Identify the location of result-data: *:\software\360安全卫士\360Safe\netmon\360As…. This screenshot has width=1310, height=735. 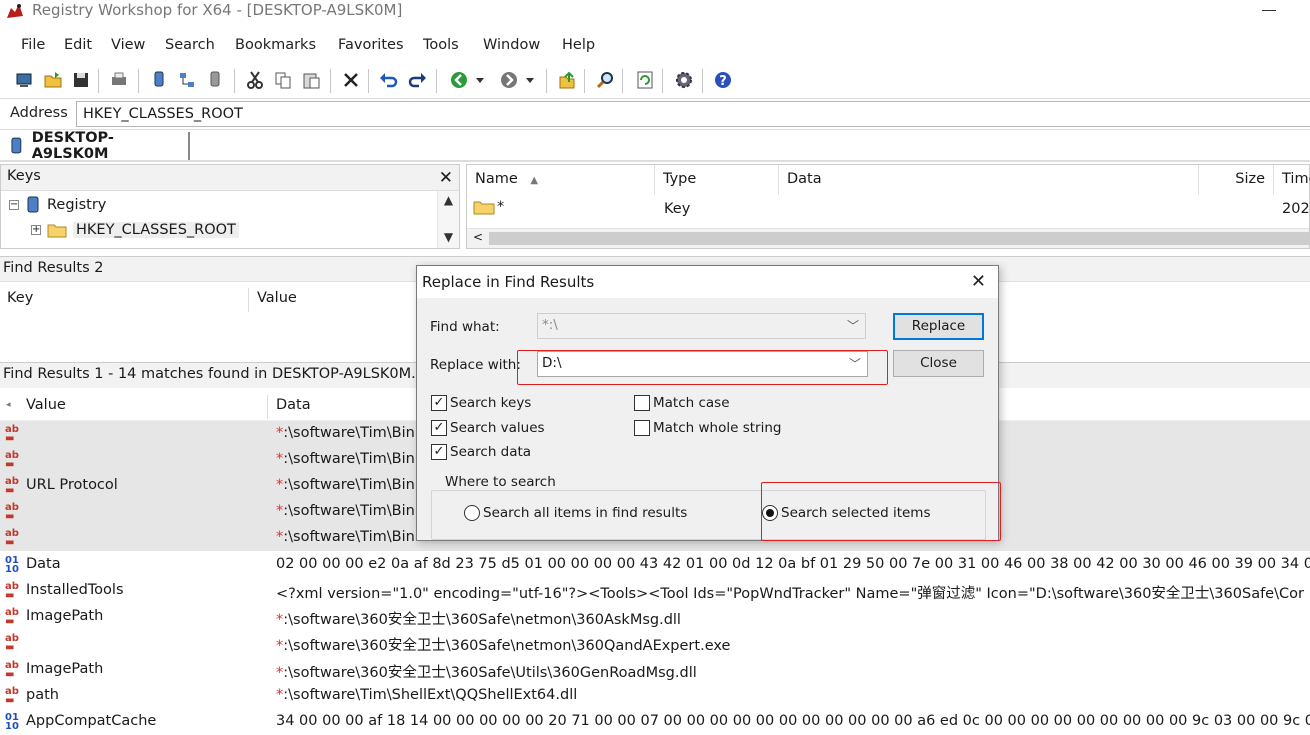
(478, 618).